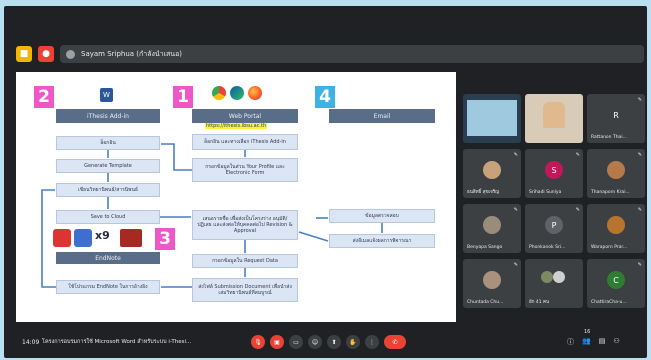 The image size is (651, 360). Describe the element at coordinates (372, 342) in the screenshot. I see `more-options-button: ⋮` at that location.